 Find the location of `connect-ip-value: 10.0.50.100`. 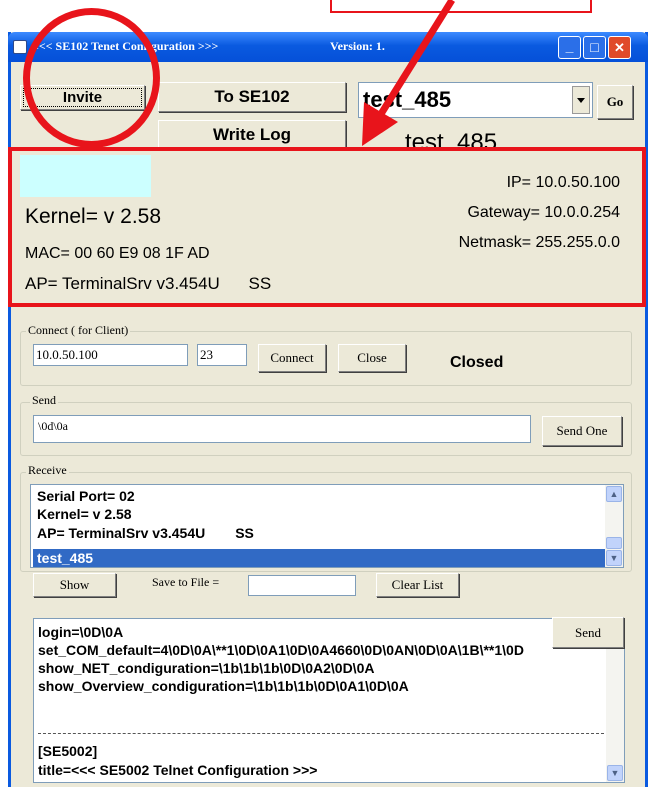

connect-ip-value: 10.0.50.100 is located at coordinates (67, 354).